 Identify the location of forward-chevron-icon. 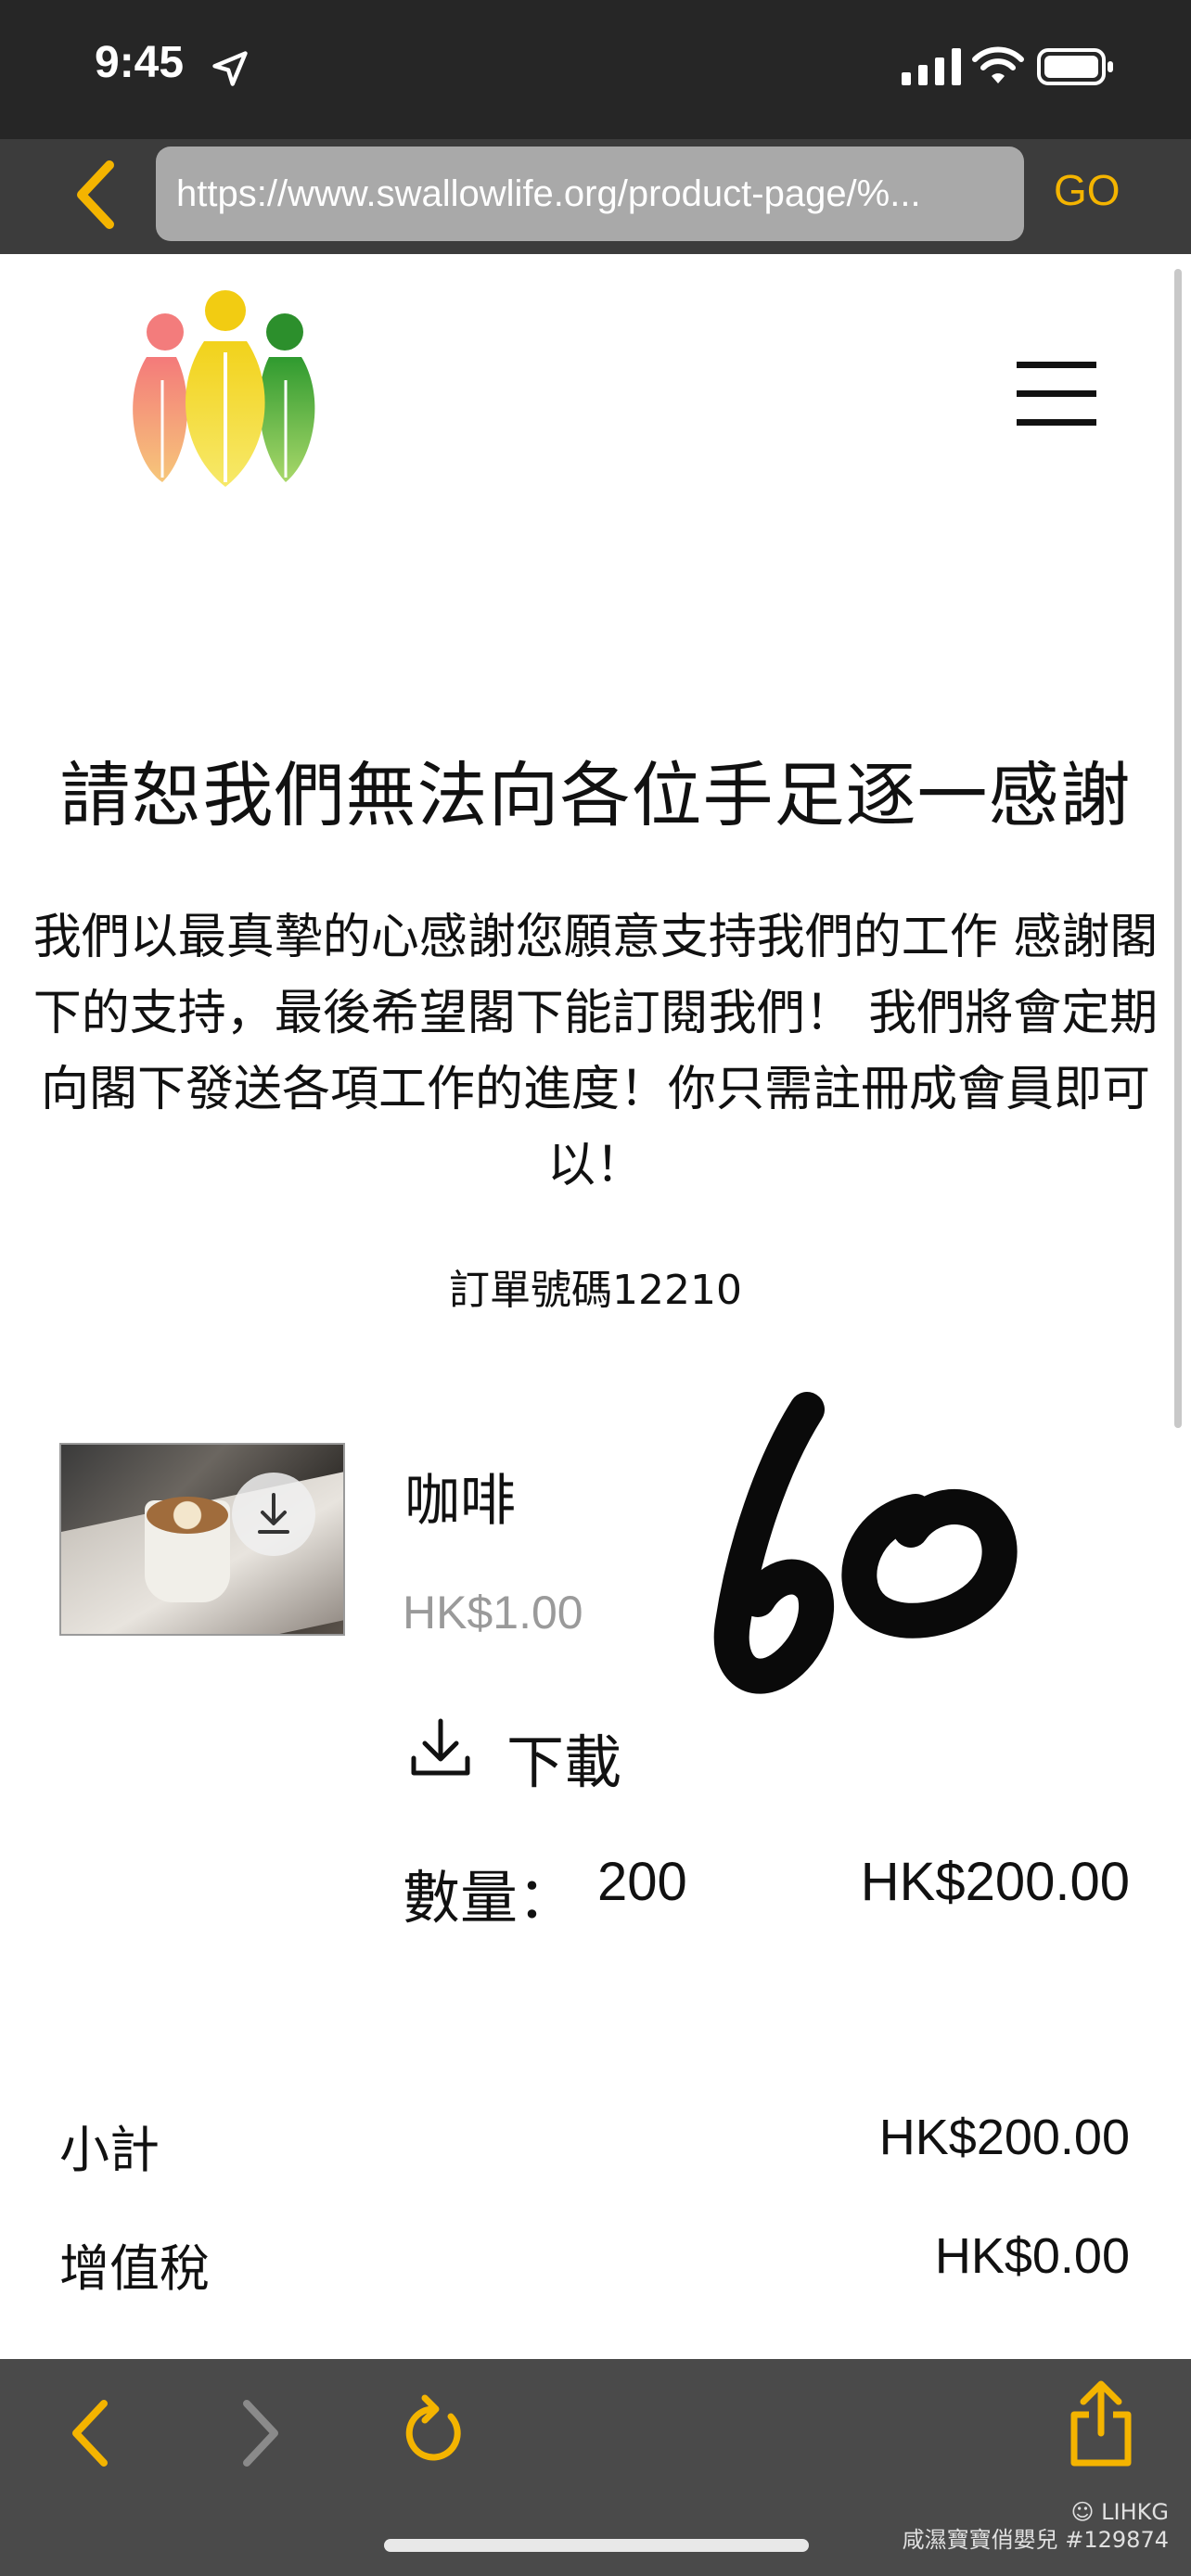
(260, 2433).